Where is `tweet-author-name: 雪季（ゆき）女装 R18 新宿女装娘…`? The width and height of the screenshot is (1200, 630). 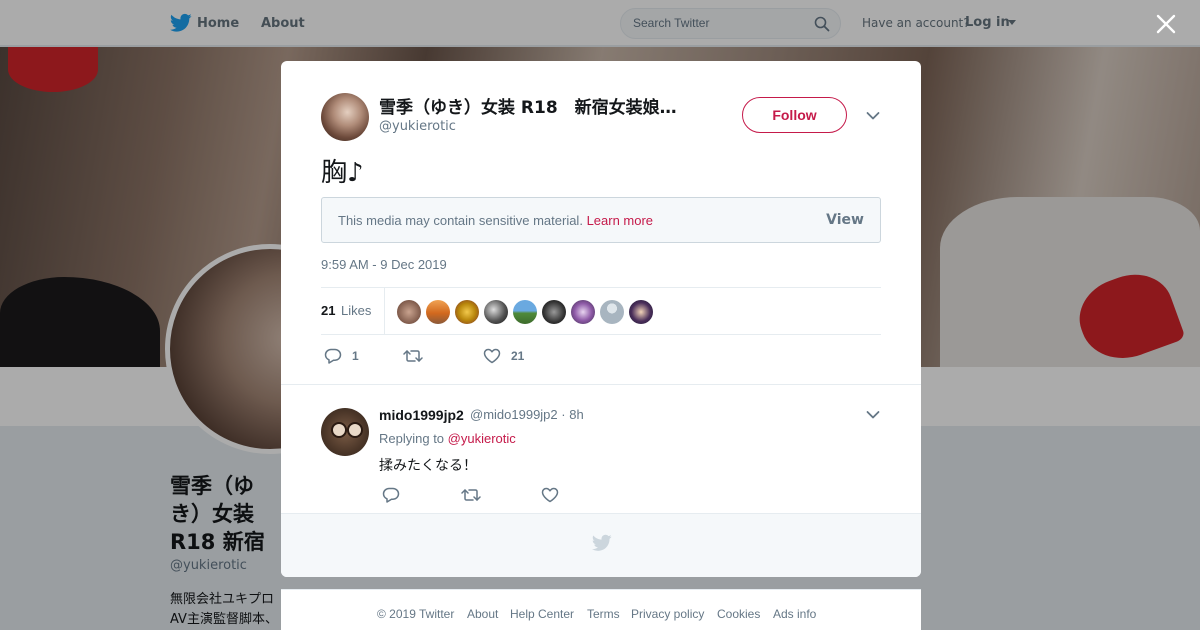 tweet-author-name: 雪季（ゆき）女装 R18 新宿女装娘… is located at coordinates (539, 105).